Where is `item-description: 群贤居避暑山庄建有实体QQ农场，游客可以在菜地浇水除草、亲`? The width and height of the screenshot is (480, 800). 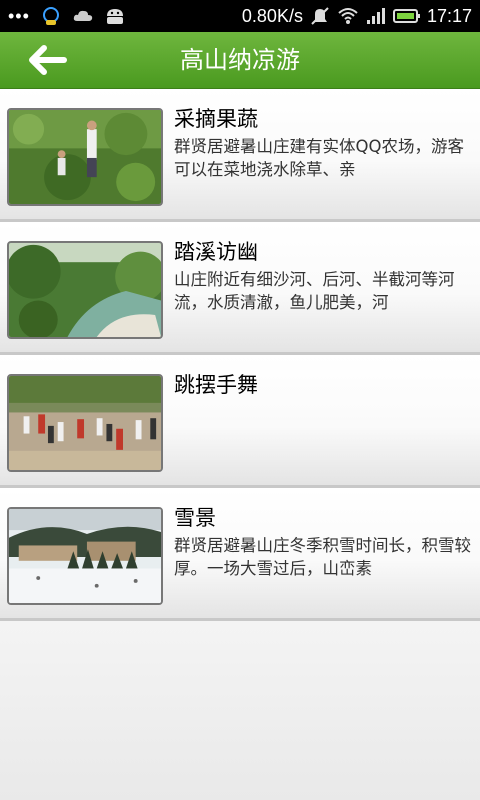
item-description: 群贤居避暑山庄建有实体QQ农场，游客可以在菜地浇水除草、亲 is located at coordinates (319, 158).